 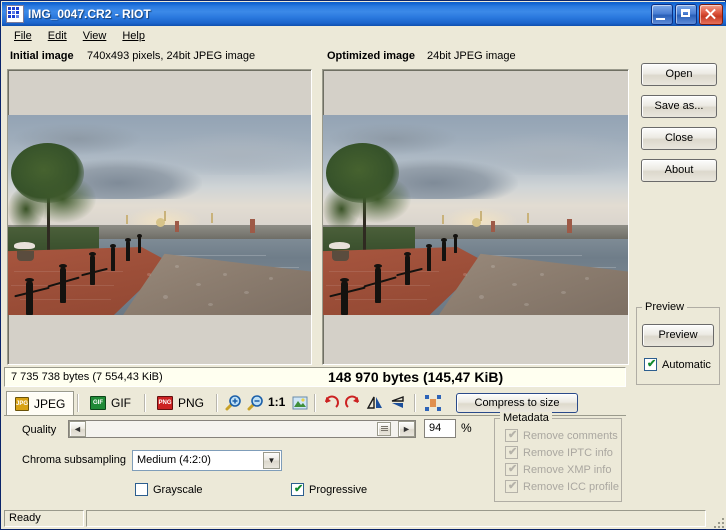 I want to click on remove-comments-checkbox: ✔, so click(x=511, y=435).